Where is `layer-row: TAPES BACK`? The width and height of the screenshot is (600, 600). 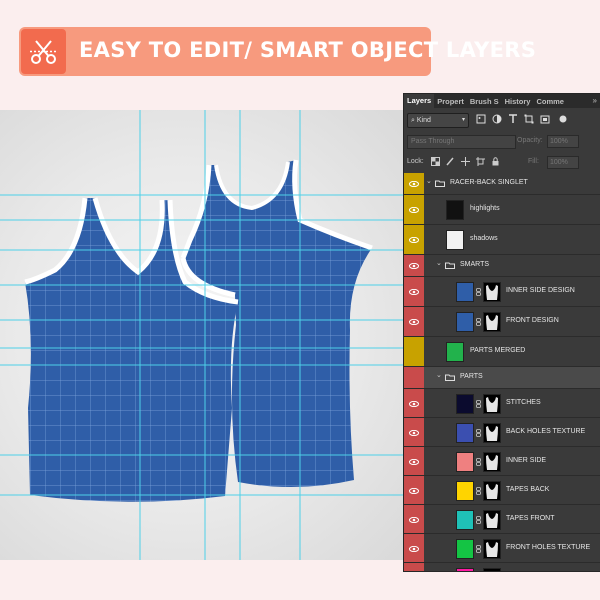 layer-row: TAPES BACK is located at coordinates (502, 490).